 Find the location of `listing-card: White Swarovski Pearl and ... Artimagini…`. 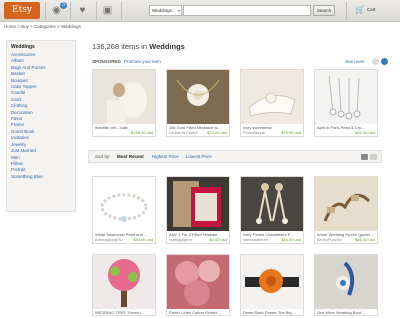

listing-card: White Swarovski Pearl and ... Artimagini… is located at coordinates (124, 210).